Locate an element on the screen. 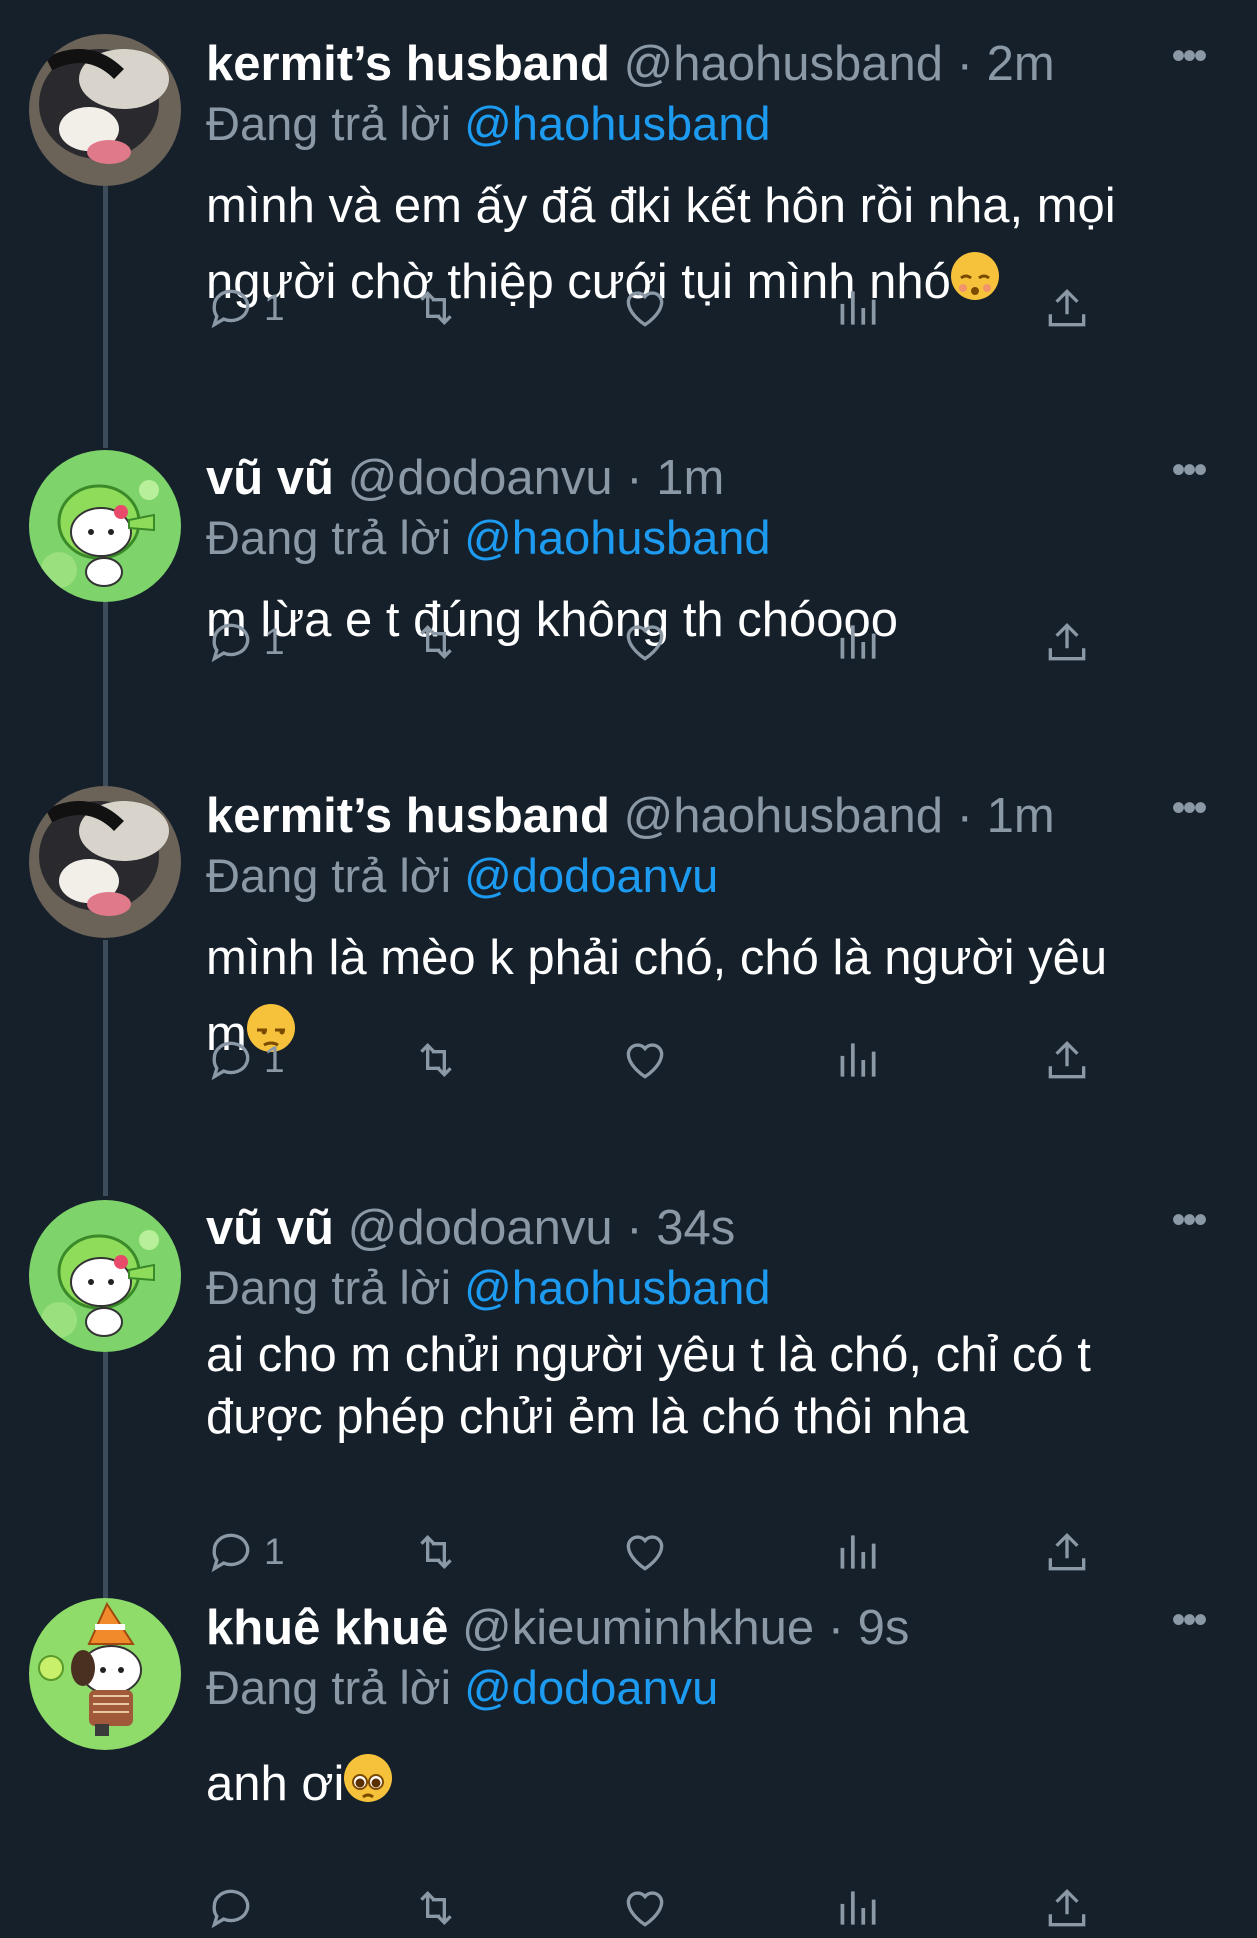 The width and height of the screenshot is (1257, 1938). tweet-header: kermit’s husband @haohusband · 1m is located at coordinates (630, 816).